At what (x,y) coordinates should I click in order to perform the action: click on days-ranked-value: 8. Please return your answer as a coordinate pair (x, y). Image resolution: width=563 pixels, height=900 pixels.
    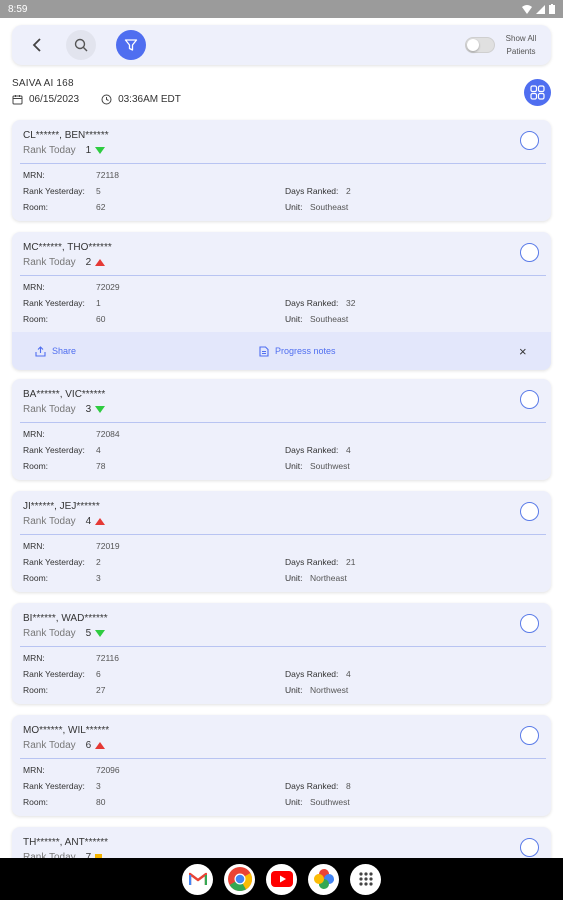
    Looking at the image, I should click on (348, 786).